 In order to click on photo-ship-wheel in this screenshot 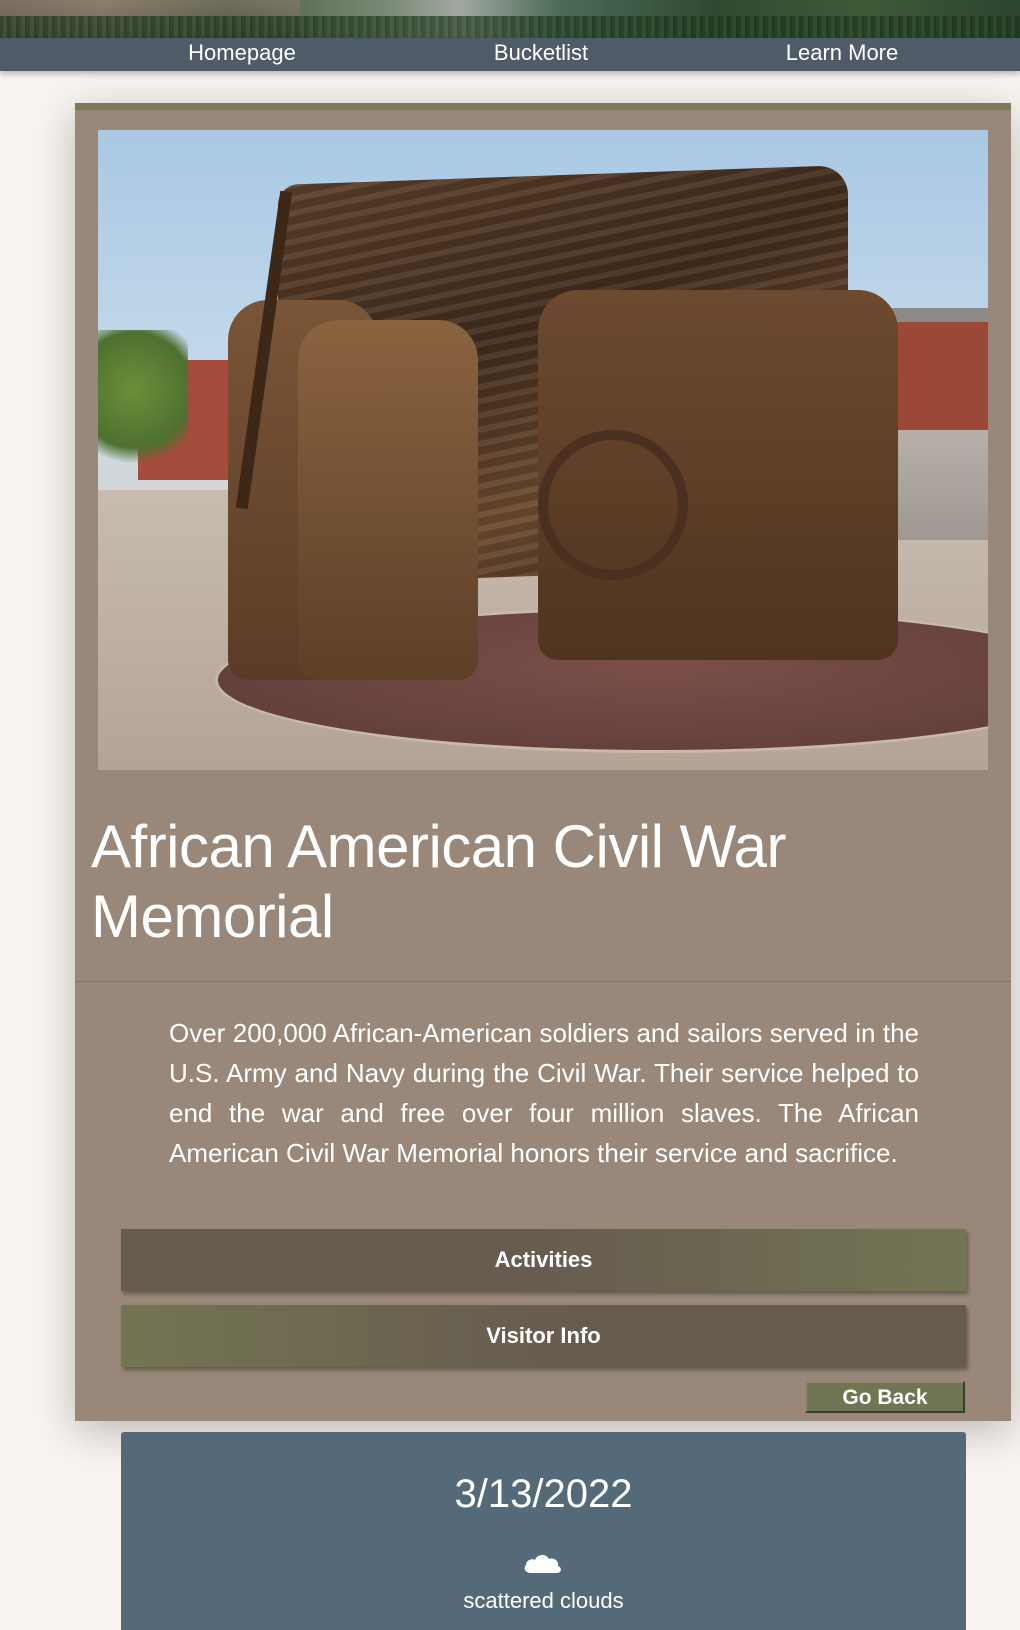, I will do `click(613, 505)`.